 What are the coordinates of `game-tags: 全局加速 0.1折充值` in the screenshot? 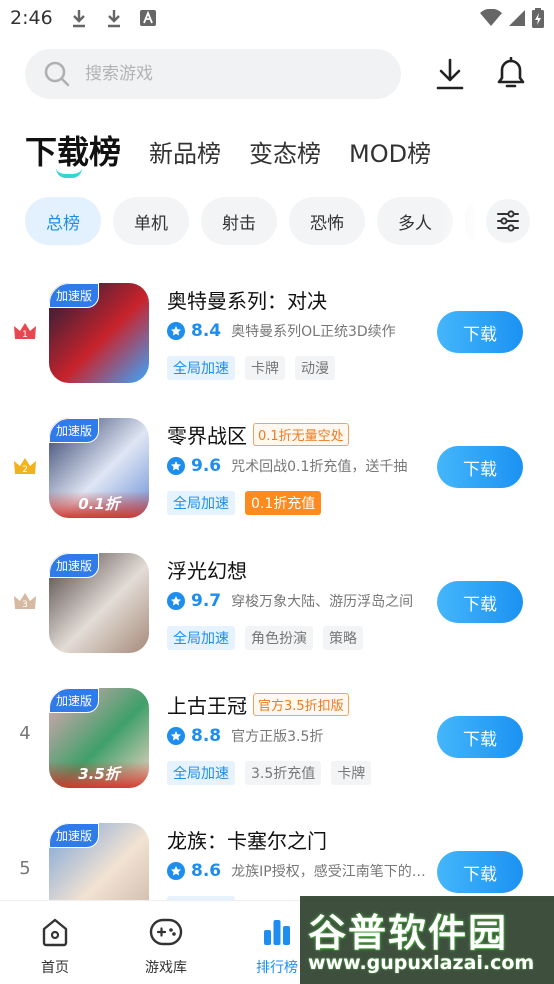 It's located at (244, 503).